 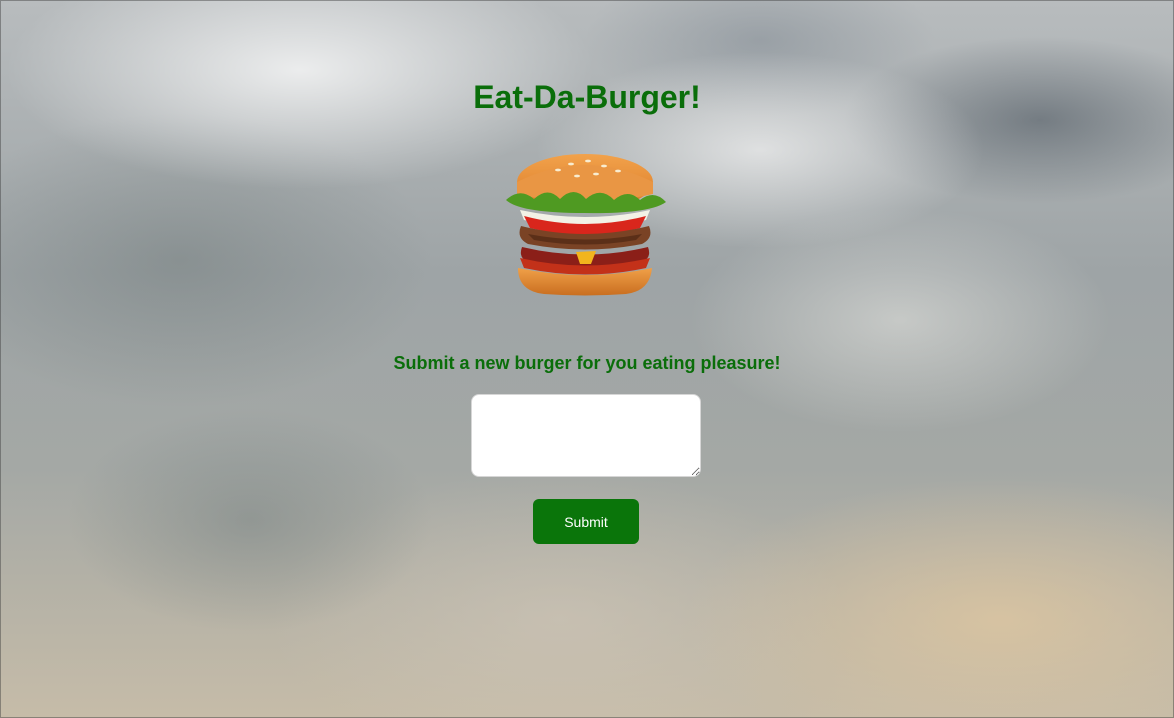 What do you see at coordinates (586, 225) in the screenshot?
I see `burger-image` at bounding box center [586, 225].